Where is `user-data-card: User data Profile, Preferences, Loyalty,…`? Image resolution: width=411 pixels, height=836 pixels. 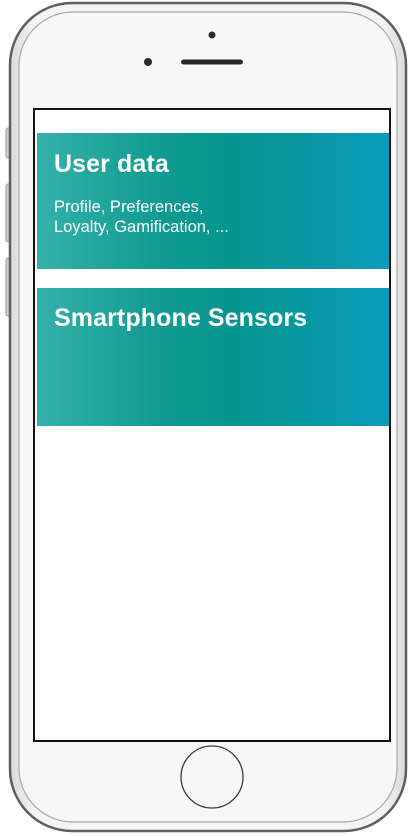
user-data-card: User data Profile, Preferences, Loyalty,… is located at coordinates (213, 201).